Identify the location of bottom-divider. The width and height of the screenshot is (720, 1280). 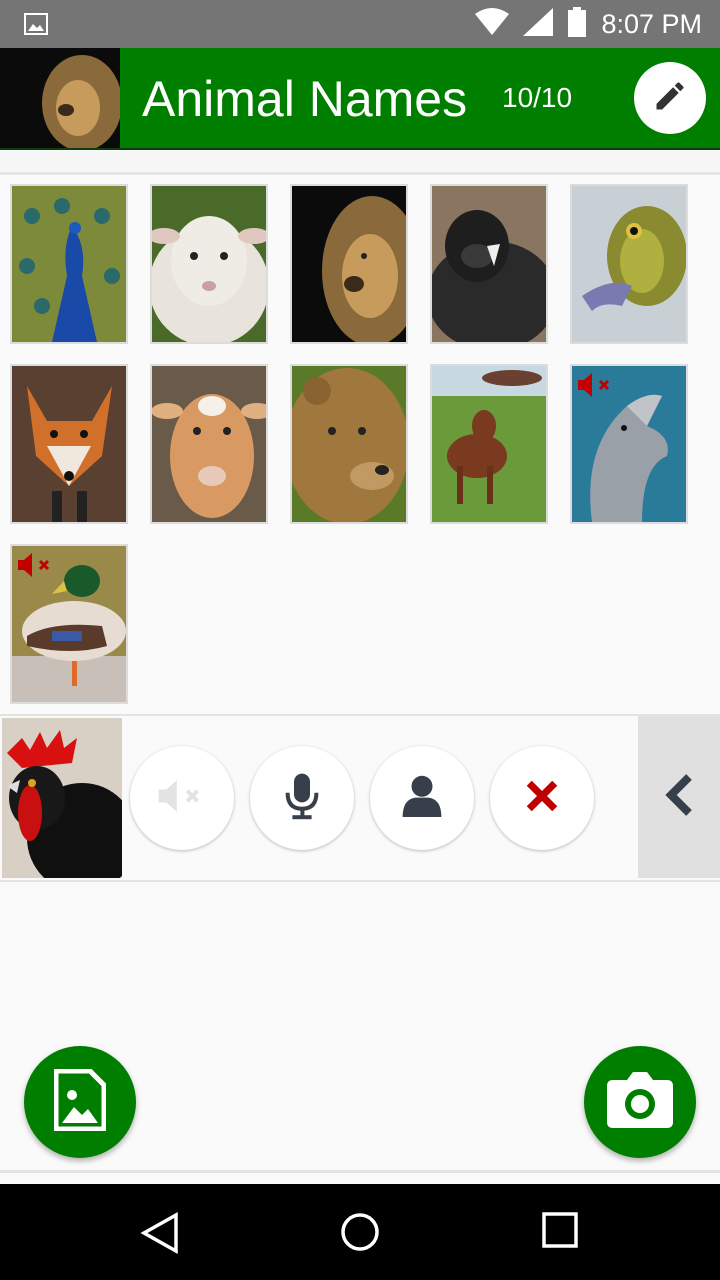
(360, 1171).